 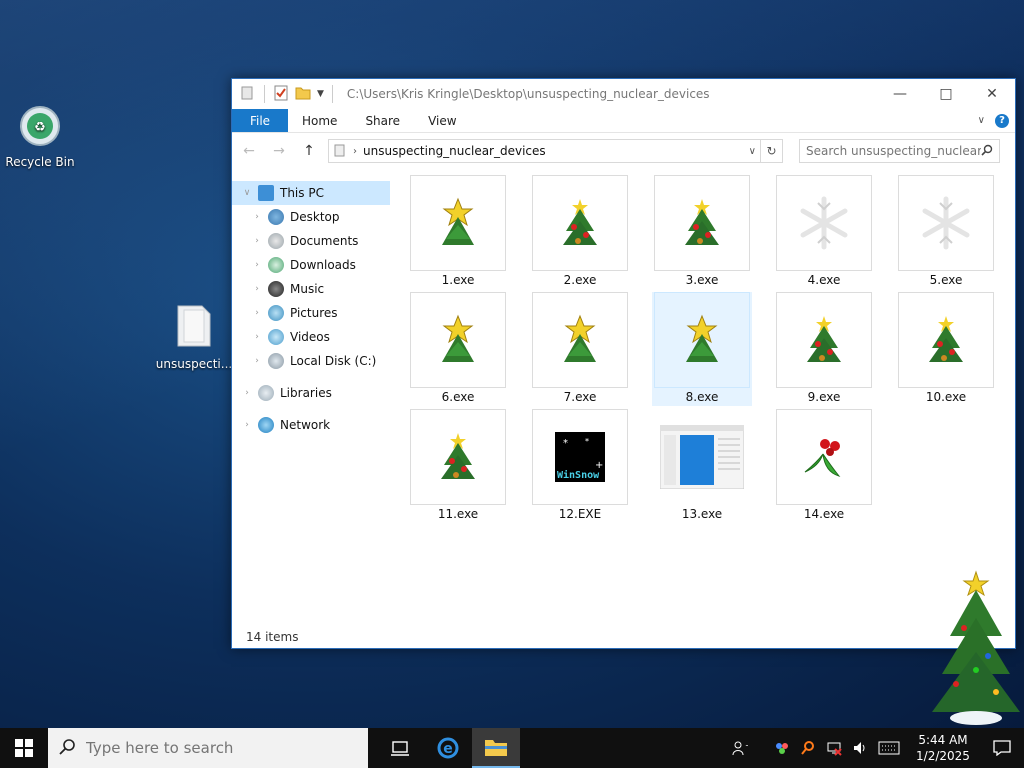 I want to click on address-bar: › unsuspecting_nuclear_devices ∨, so click(x=544, y=151).